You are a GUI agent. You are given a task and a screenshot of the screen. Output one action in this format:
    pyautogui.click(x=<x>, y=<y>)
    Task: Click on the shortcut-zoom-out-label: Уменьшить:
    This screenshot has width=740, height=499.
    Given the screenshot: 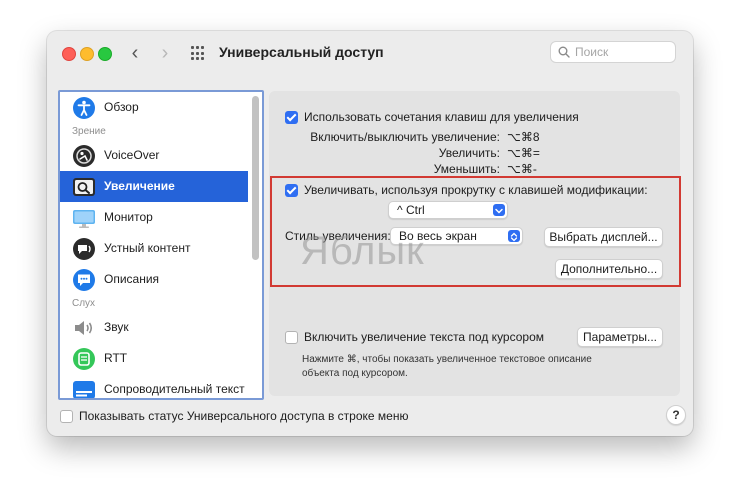 What is the action you would take?
    pyautogui.click(x=466, y=169)
    